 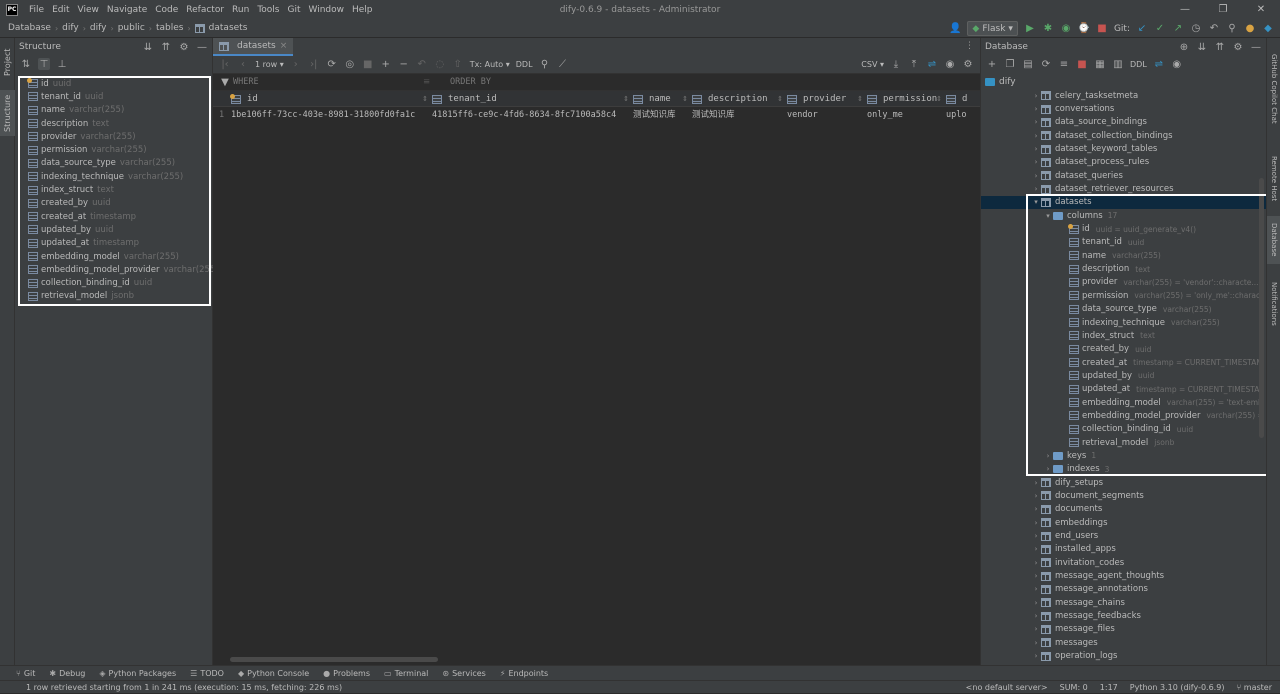 What do you see at coordinates (1196, 29) in the screenshot?
I see `history-icon: ◷` at bounding box center [1196, 29].